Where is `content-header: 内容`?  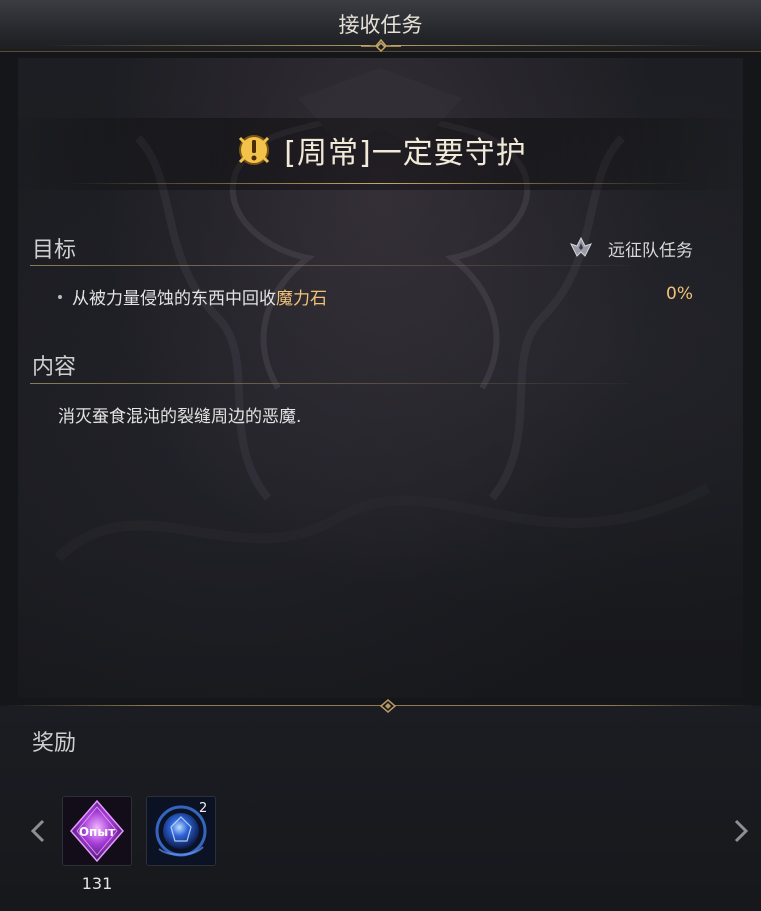
content-header: 内容 is located at coordinates (54, 367).